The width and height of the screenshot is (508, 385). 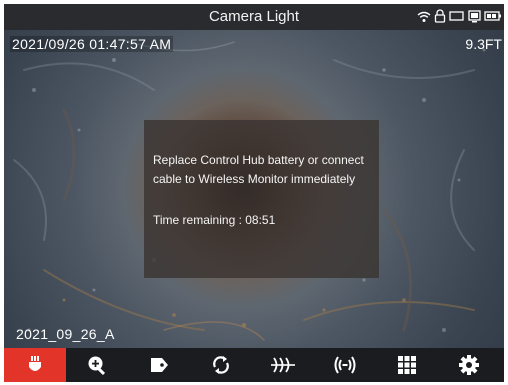 What do you see at coordinates (92, 44) in the screenshot?
I see `recording-timestamp: 2021/09/26 01:47:57 AM` at bounding box center [92, 44].